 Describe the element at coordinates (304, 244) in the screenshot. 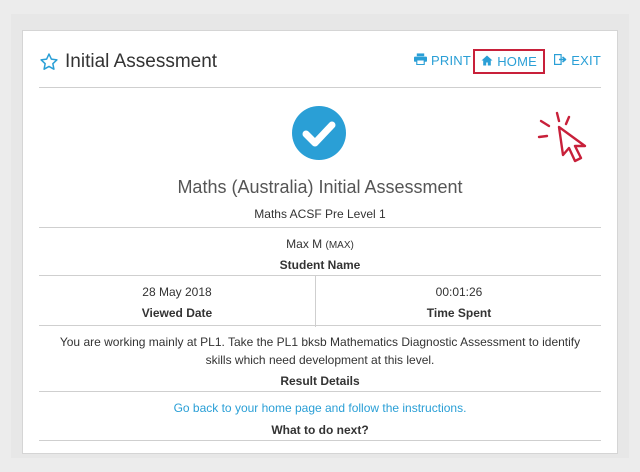

I see `student-name: Max M` at that location.